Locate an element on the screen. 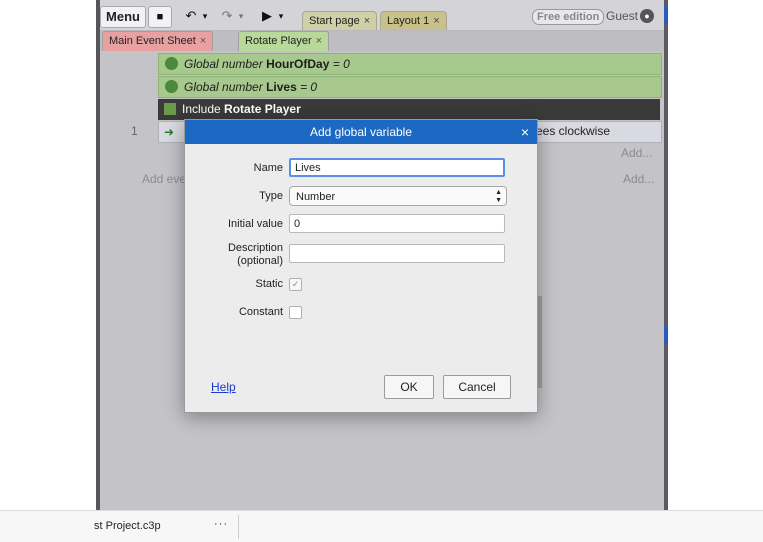 Image resolution: width=763 pixels, height=542 pixels. divider is located at coordinates (238, 527).